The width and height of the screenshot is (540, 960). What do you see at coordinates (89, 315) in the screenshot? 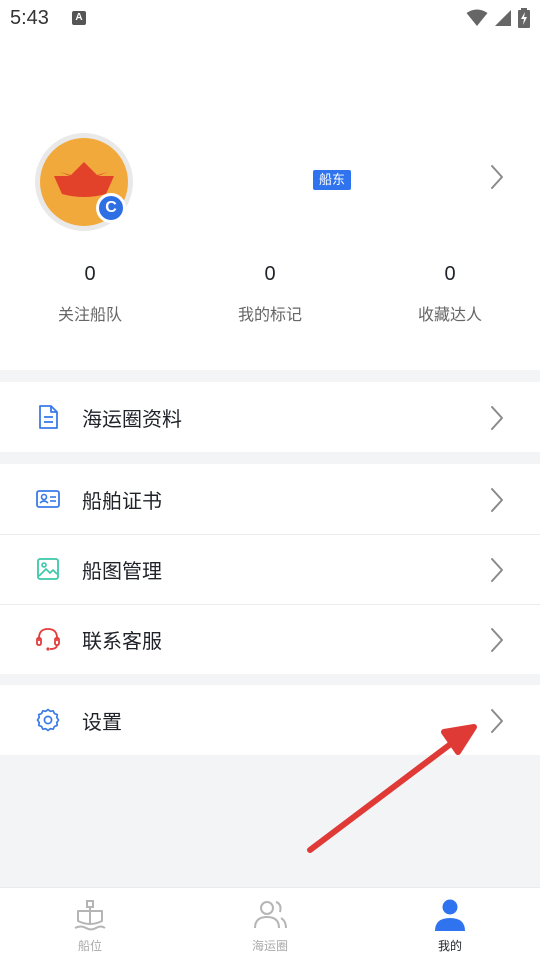
I see `stat-label: 关注船队` at bounding box center [89, 315].